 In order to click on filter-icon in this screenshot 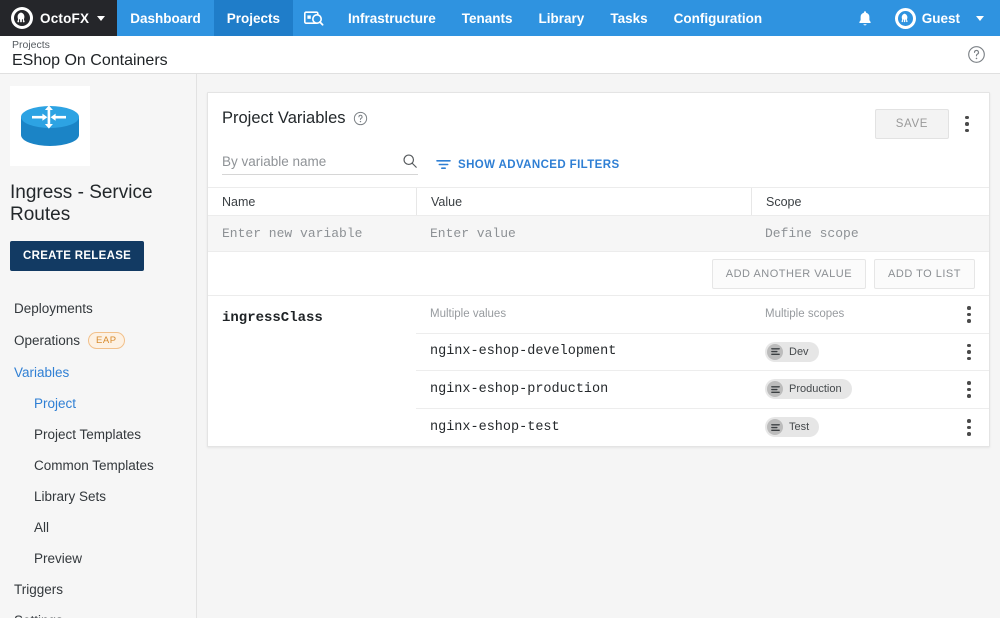, I will do `click(443, 164)`.